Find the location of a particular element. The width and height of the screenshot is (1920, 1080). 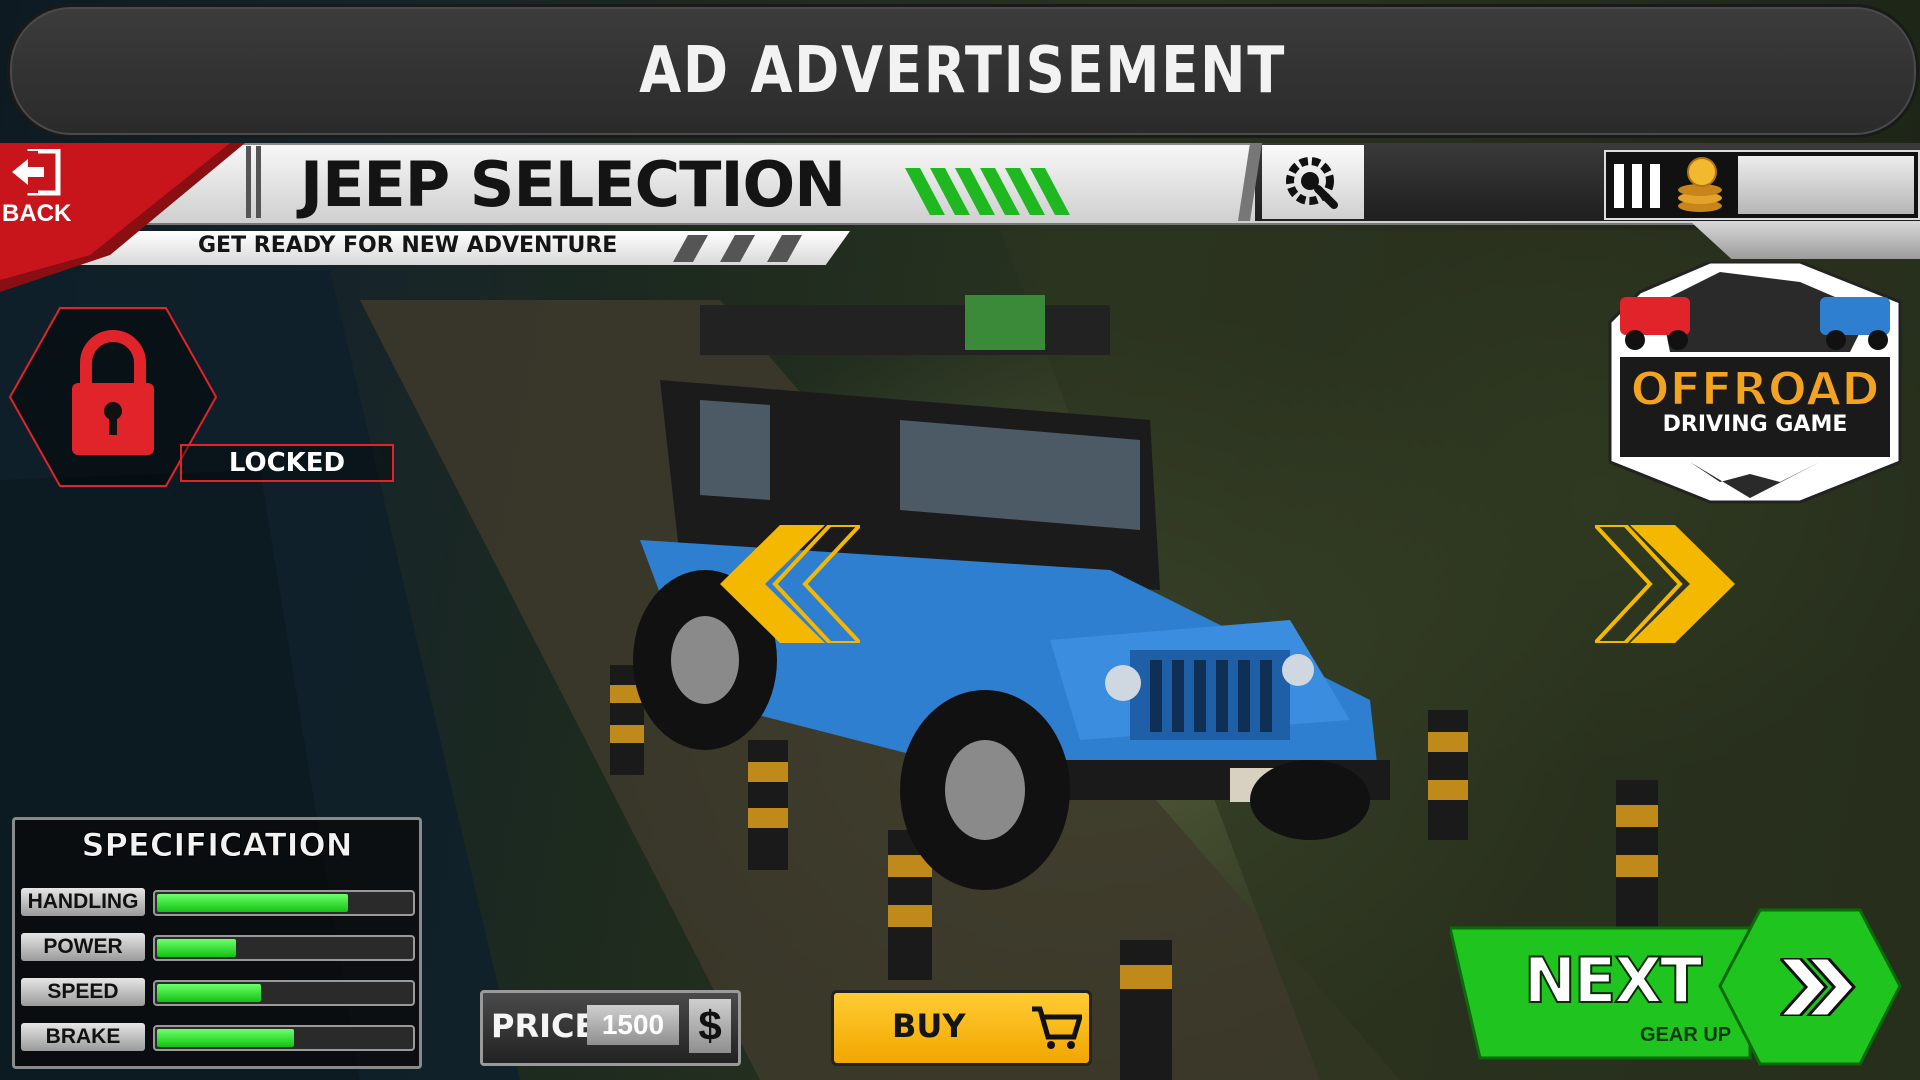

game-logo: OFFROAD DRIVING GAME is located at coordinates (1755, 386).